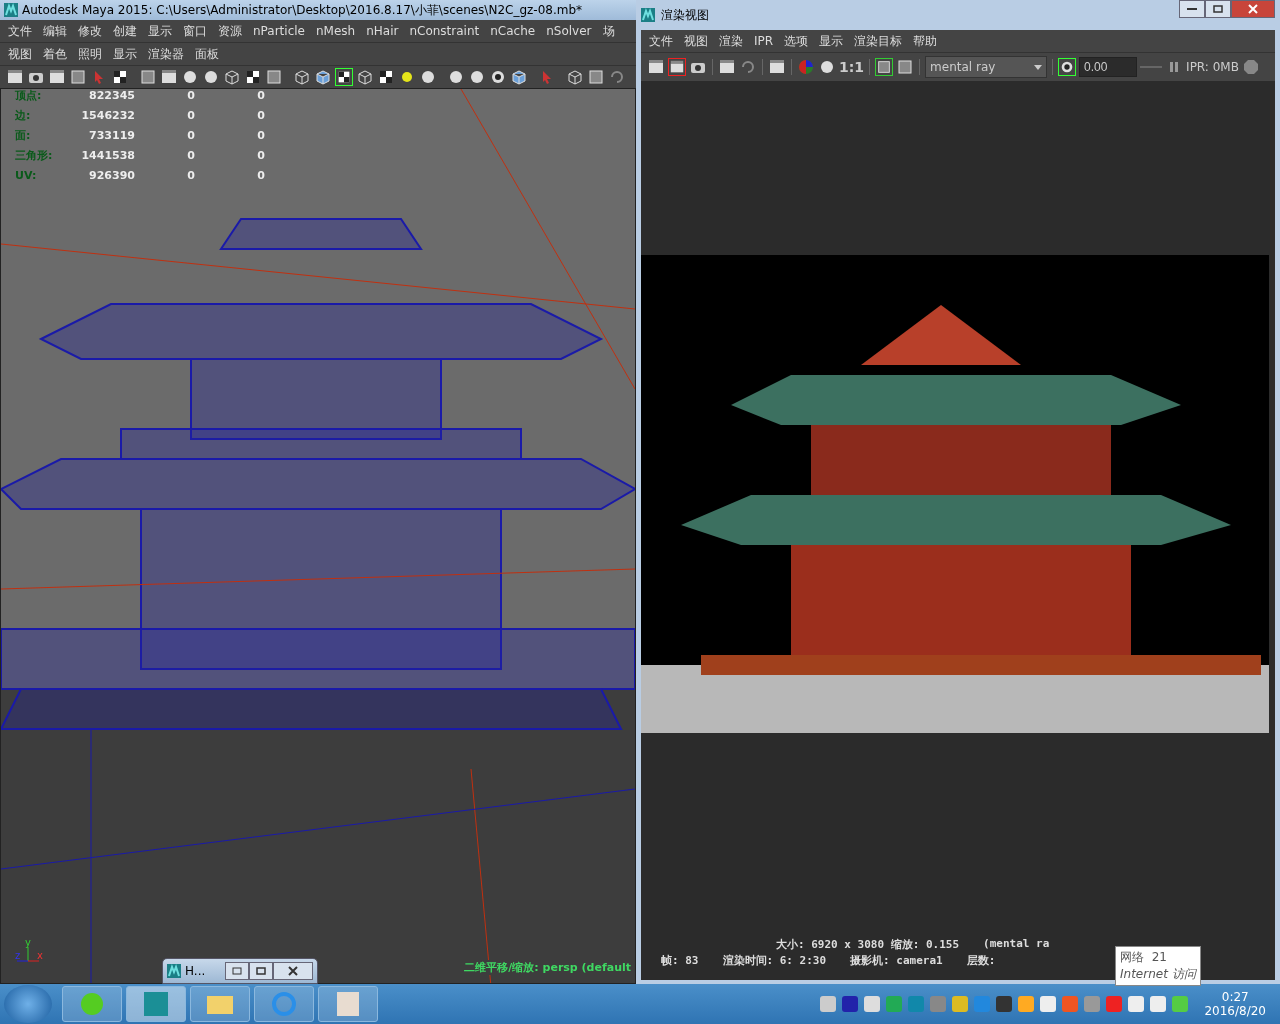 The image size is (1280, 1024). Describe the element at coordinates (1038, 67) in the screenshot. I see `caret-icon` at that location.